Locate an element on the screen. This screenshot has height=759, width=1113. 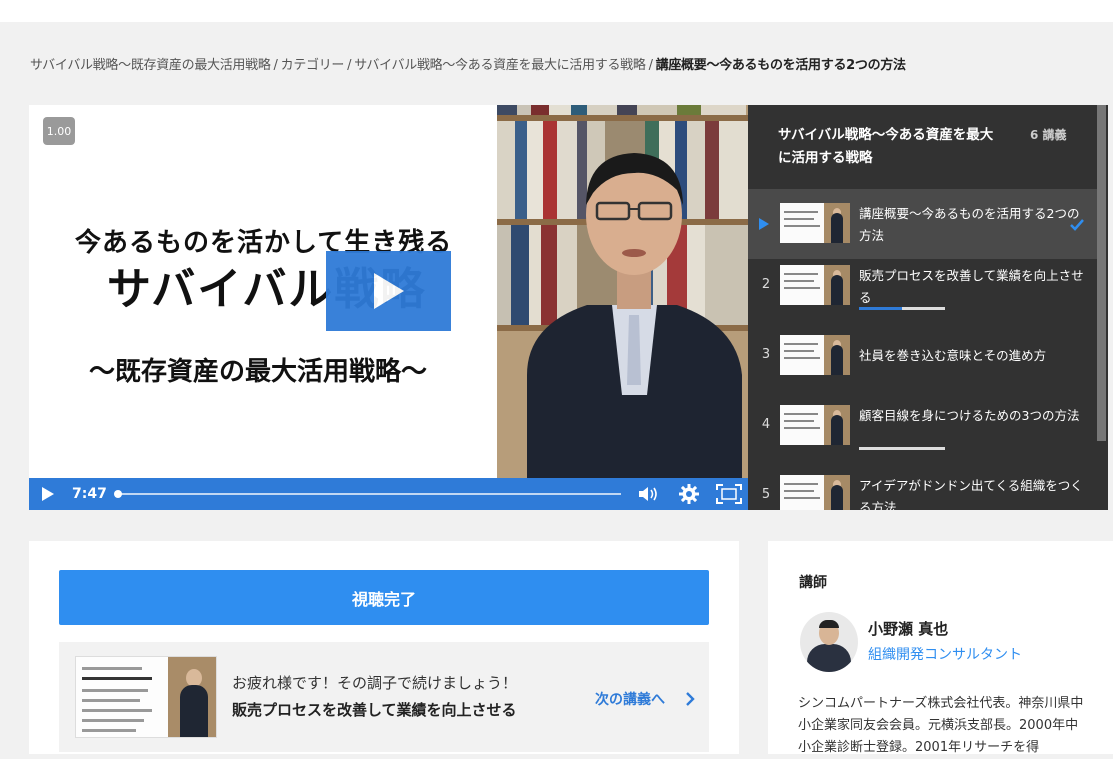
playlist-item: 講座概要～今あるものを活用する2つの方法 is located at coordinates (922, 224).